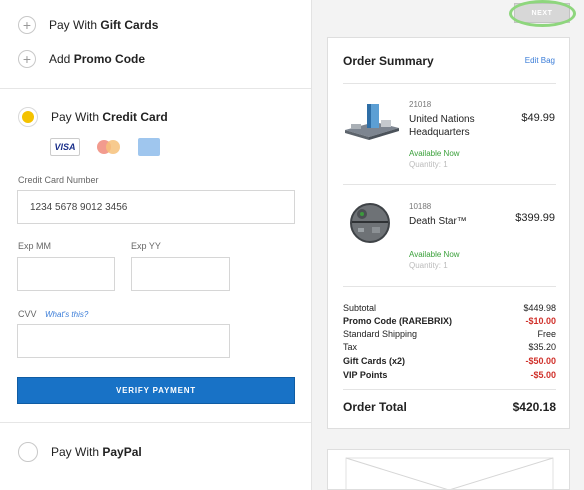 This screenshot has height=490, width=584. Describe the element at coordinates (454, 126) in the screenshot. I see `item-name: United Nations Headquarters` at that location.